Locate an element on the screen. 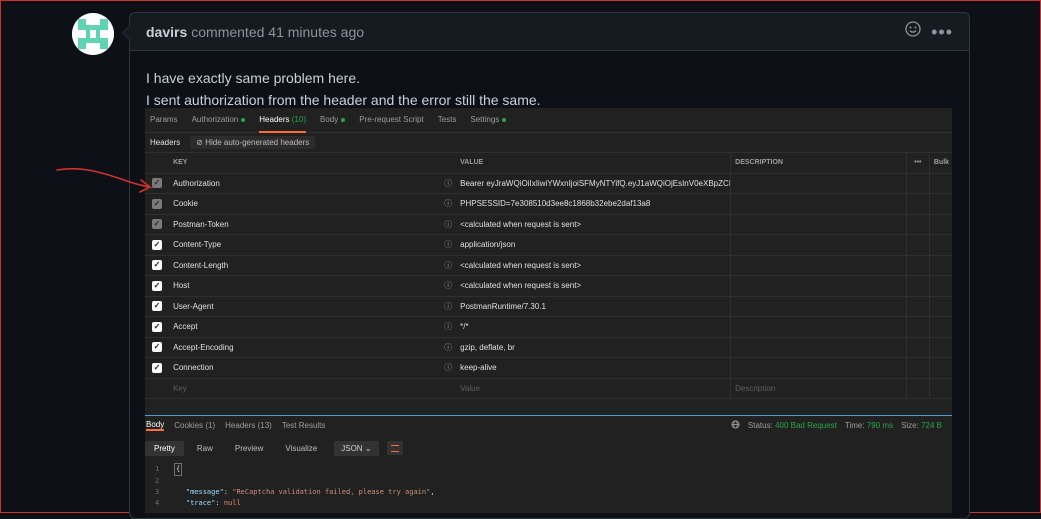 The width and height of the screenshot is (1041, 519). header-key: User-Agent is located at coordinates (307, 306).